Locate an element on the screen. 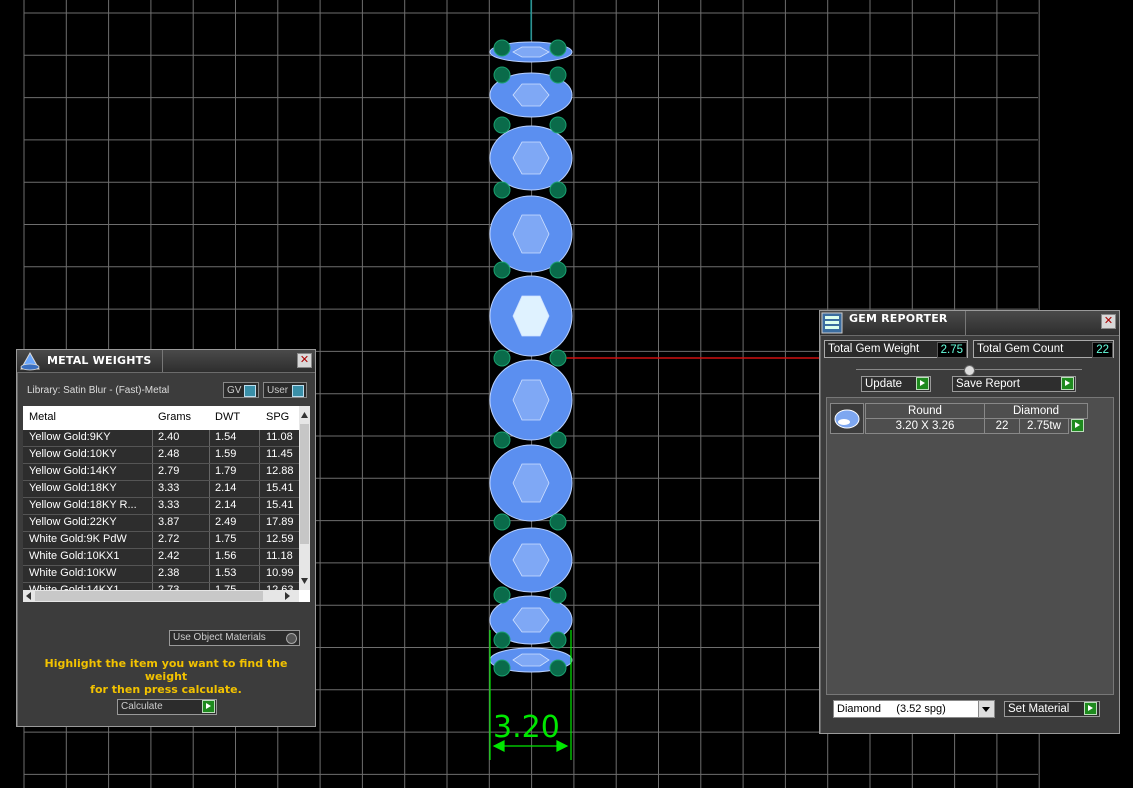 The image size is (1133, 788). metal-weights-icon is located at coordinates (30, 361).